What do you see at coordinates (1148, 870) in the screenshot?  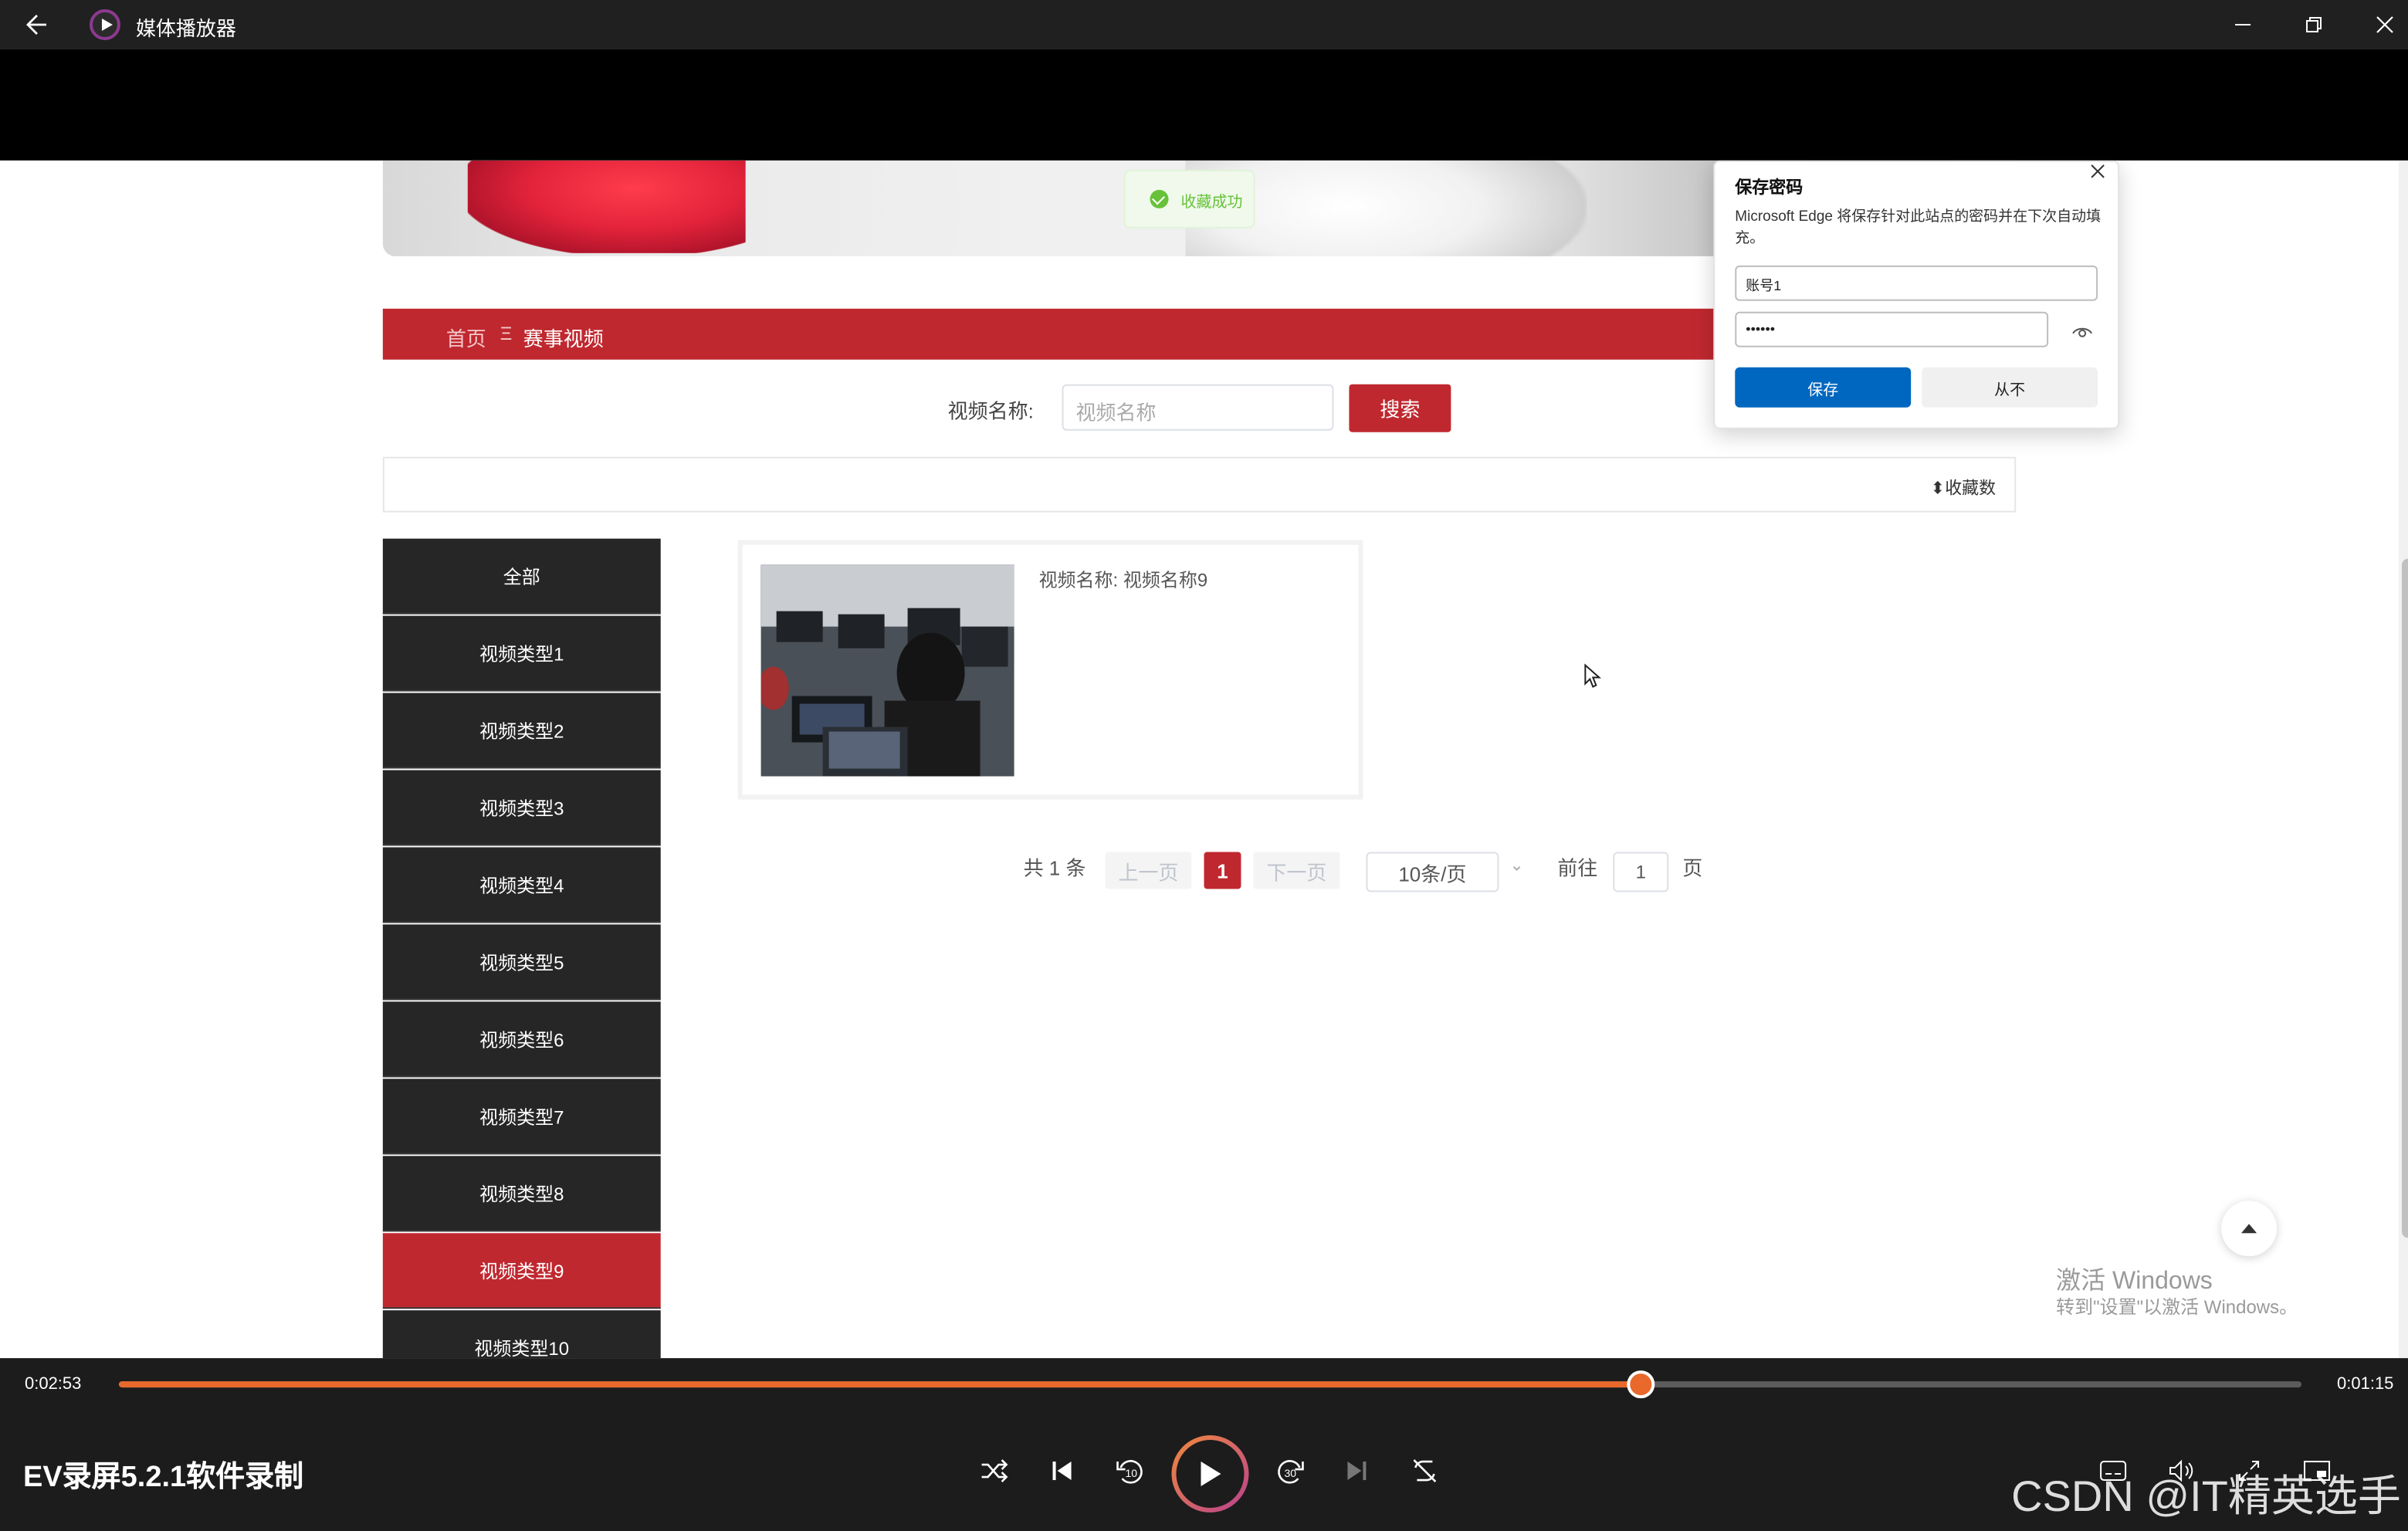 I see `prev-page-button: 上一页` at bounding box center [1148, 870].